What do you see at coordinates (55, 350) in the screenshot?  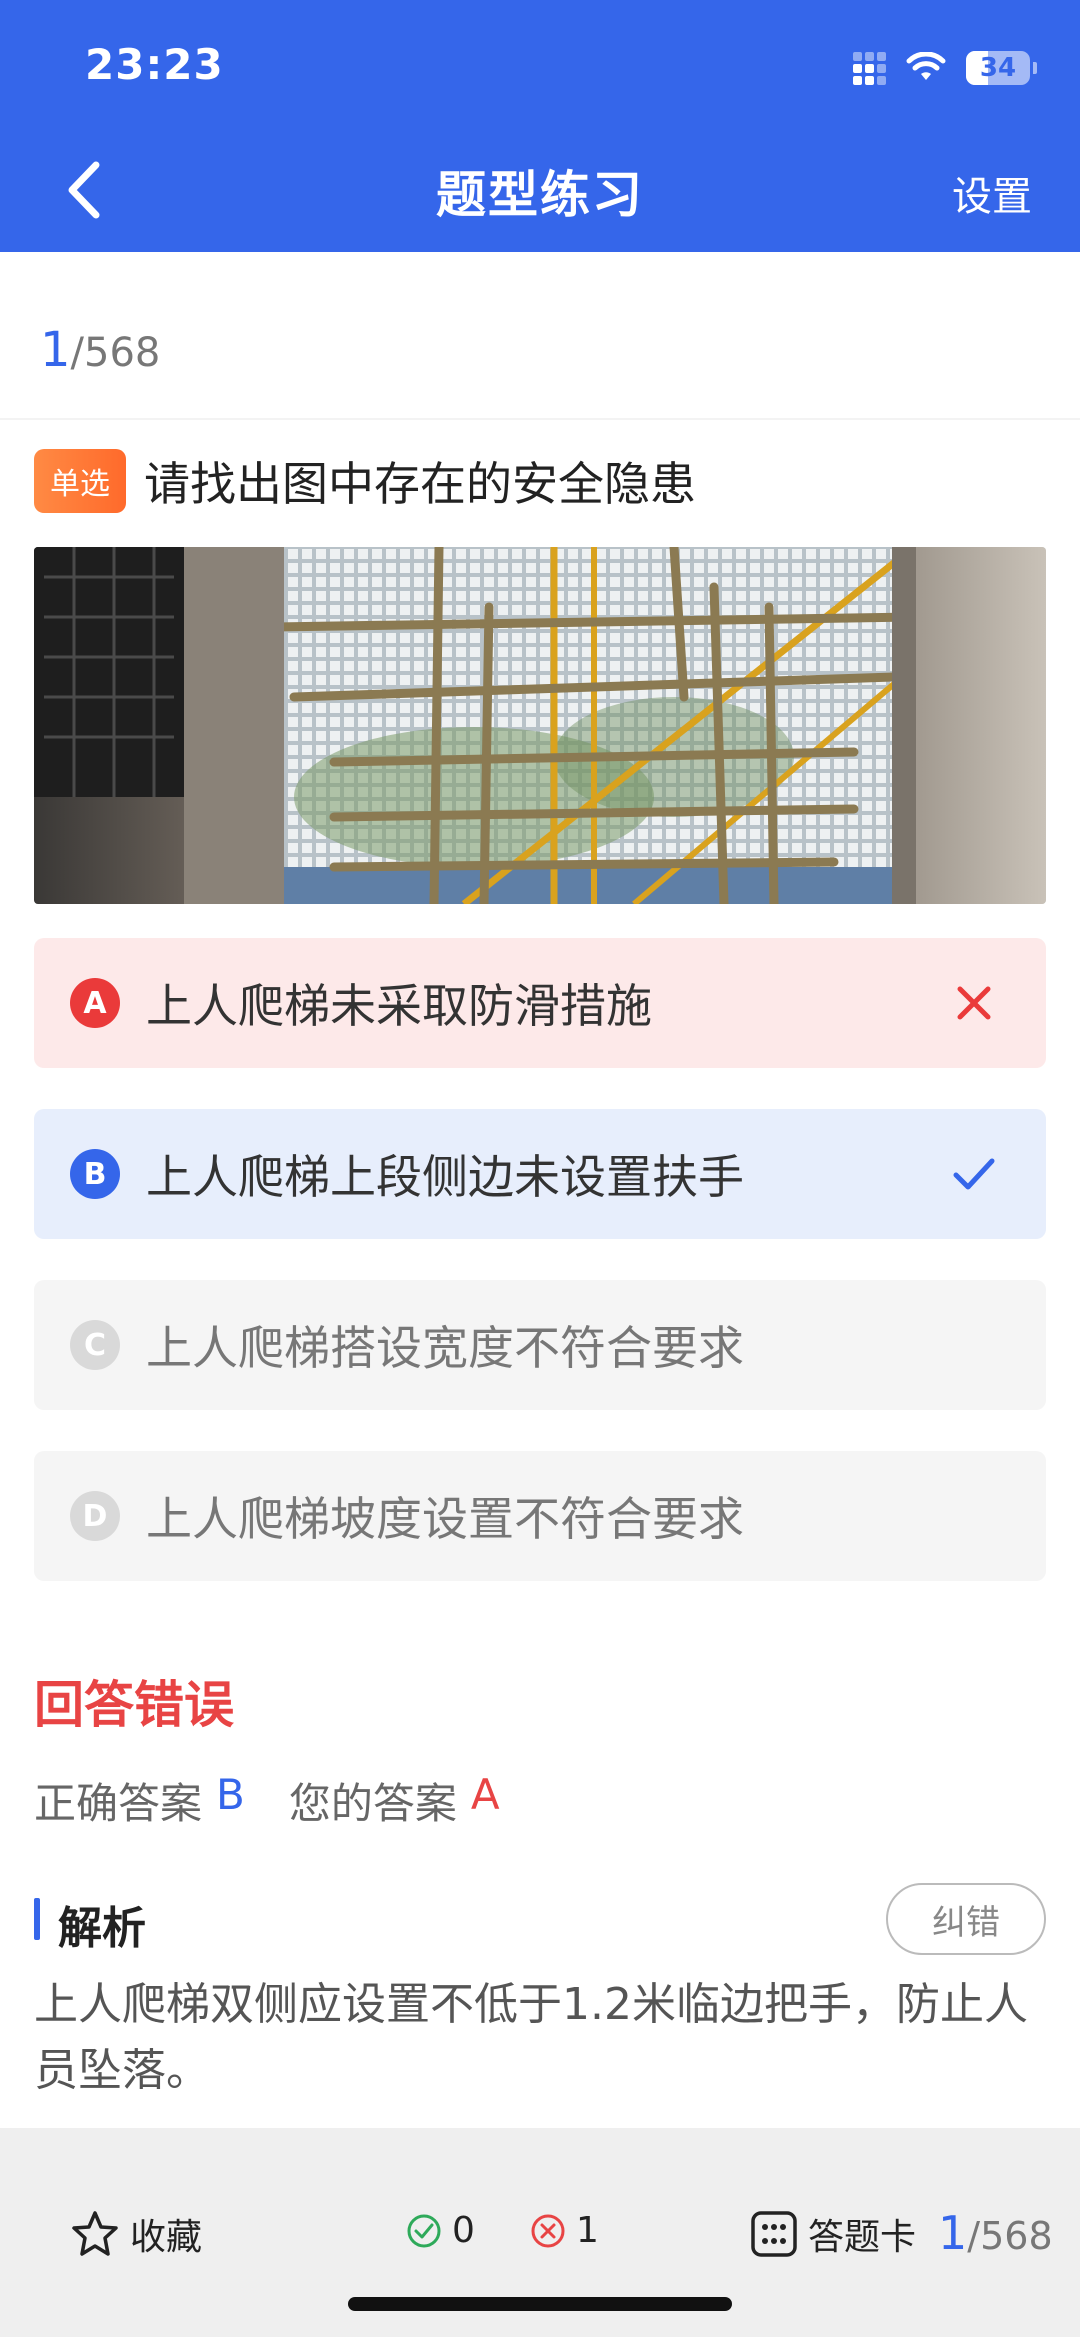 I see `counter-current: 1` at bounding box center [55, 350].